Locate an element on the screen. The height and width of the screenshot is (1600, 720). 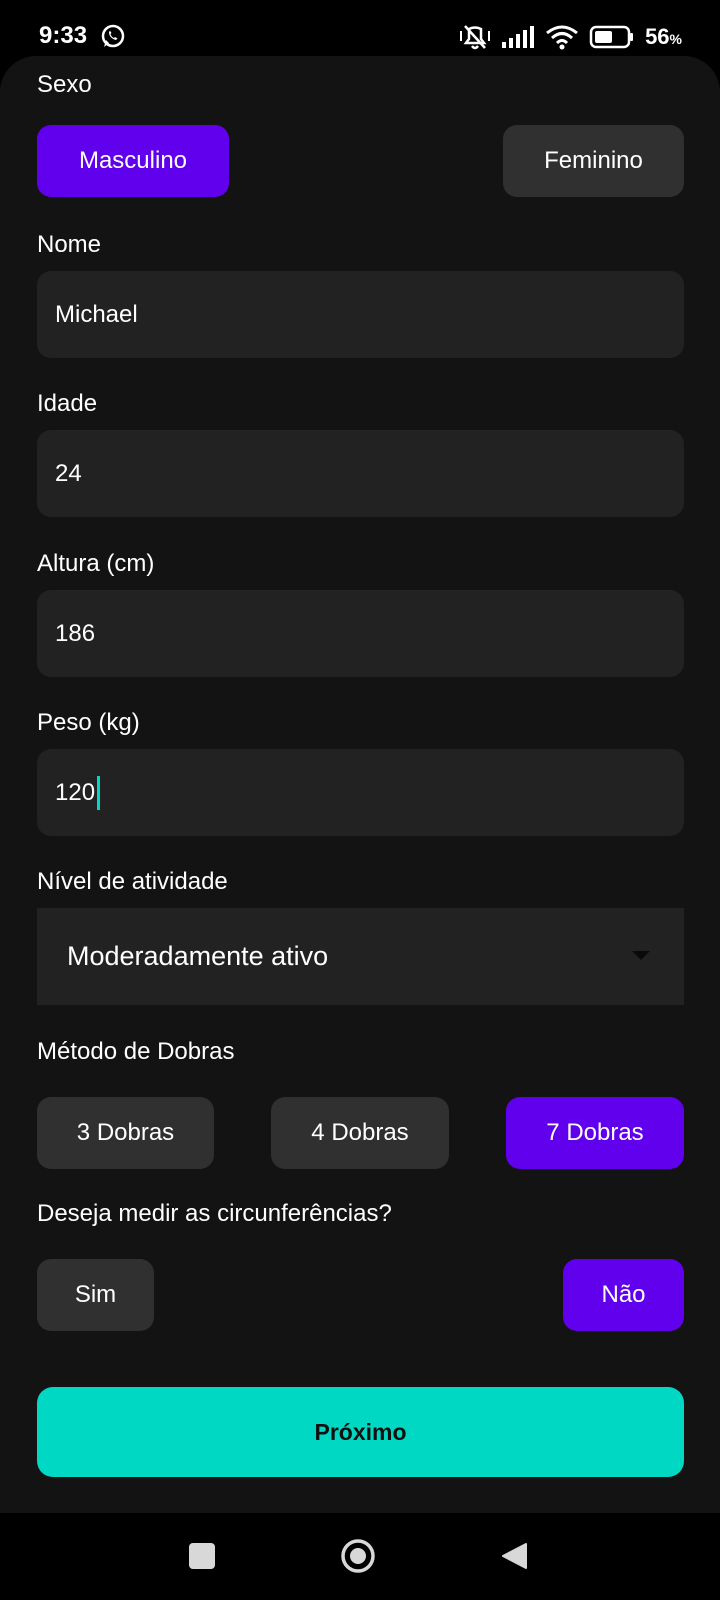
method-7-button: 7 Dobras is located at coordinates (595, 1133).